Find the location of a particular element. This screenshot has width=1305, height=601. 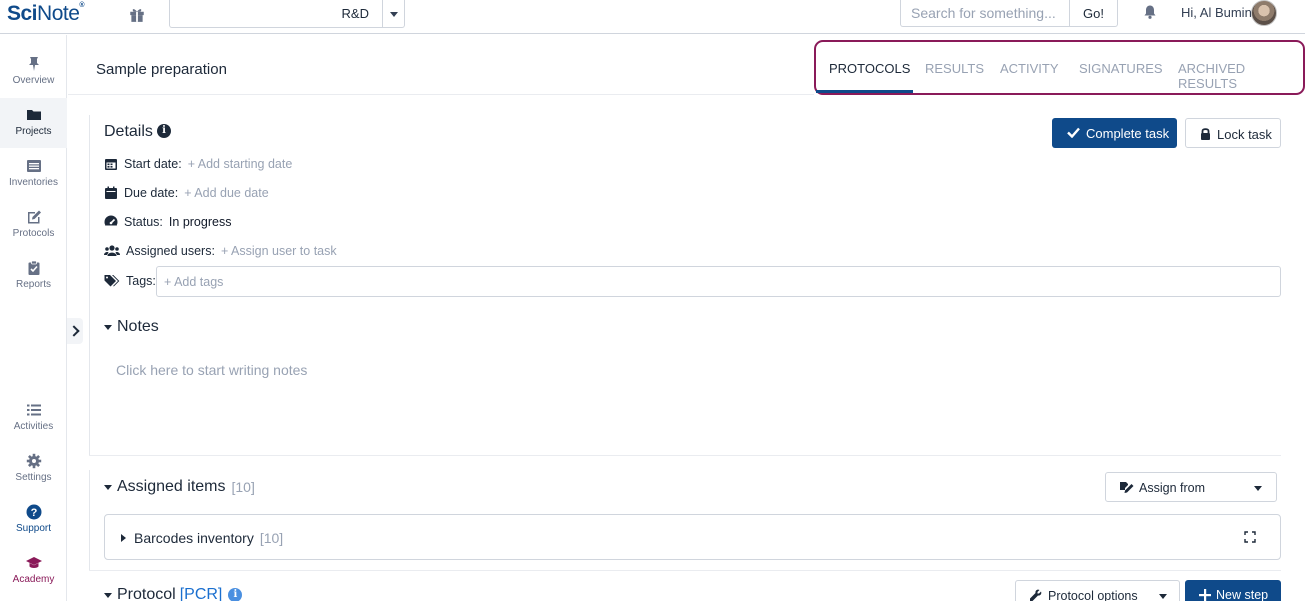

expand-icon is located at coordinates (1250, 537).